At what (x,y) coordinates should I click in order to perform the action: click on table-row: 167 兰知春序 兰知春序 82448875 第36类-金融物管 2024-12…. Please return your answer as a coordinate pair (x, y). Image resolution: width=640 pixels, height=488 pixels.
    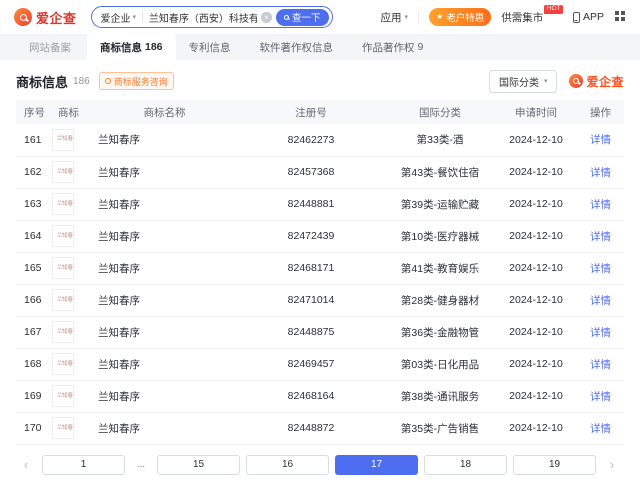
    Looking at the image, I should click on (320, 332).